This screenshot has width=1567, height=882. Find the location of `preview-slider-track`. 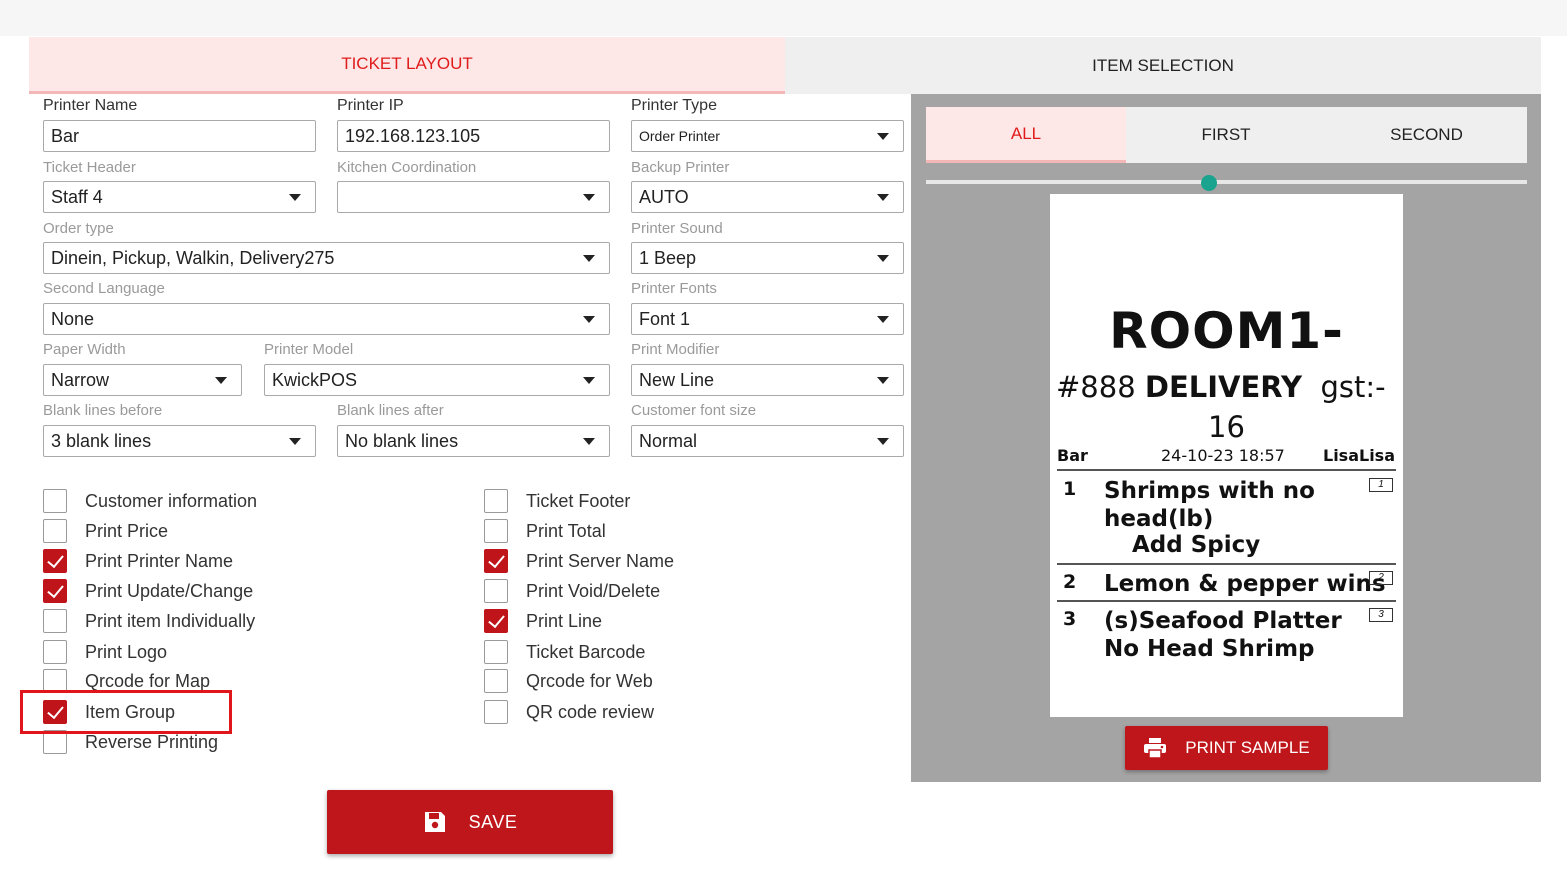

preview-slider-track is located at coordinates (1226, 182).